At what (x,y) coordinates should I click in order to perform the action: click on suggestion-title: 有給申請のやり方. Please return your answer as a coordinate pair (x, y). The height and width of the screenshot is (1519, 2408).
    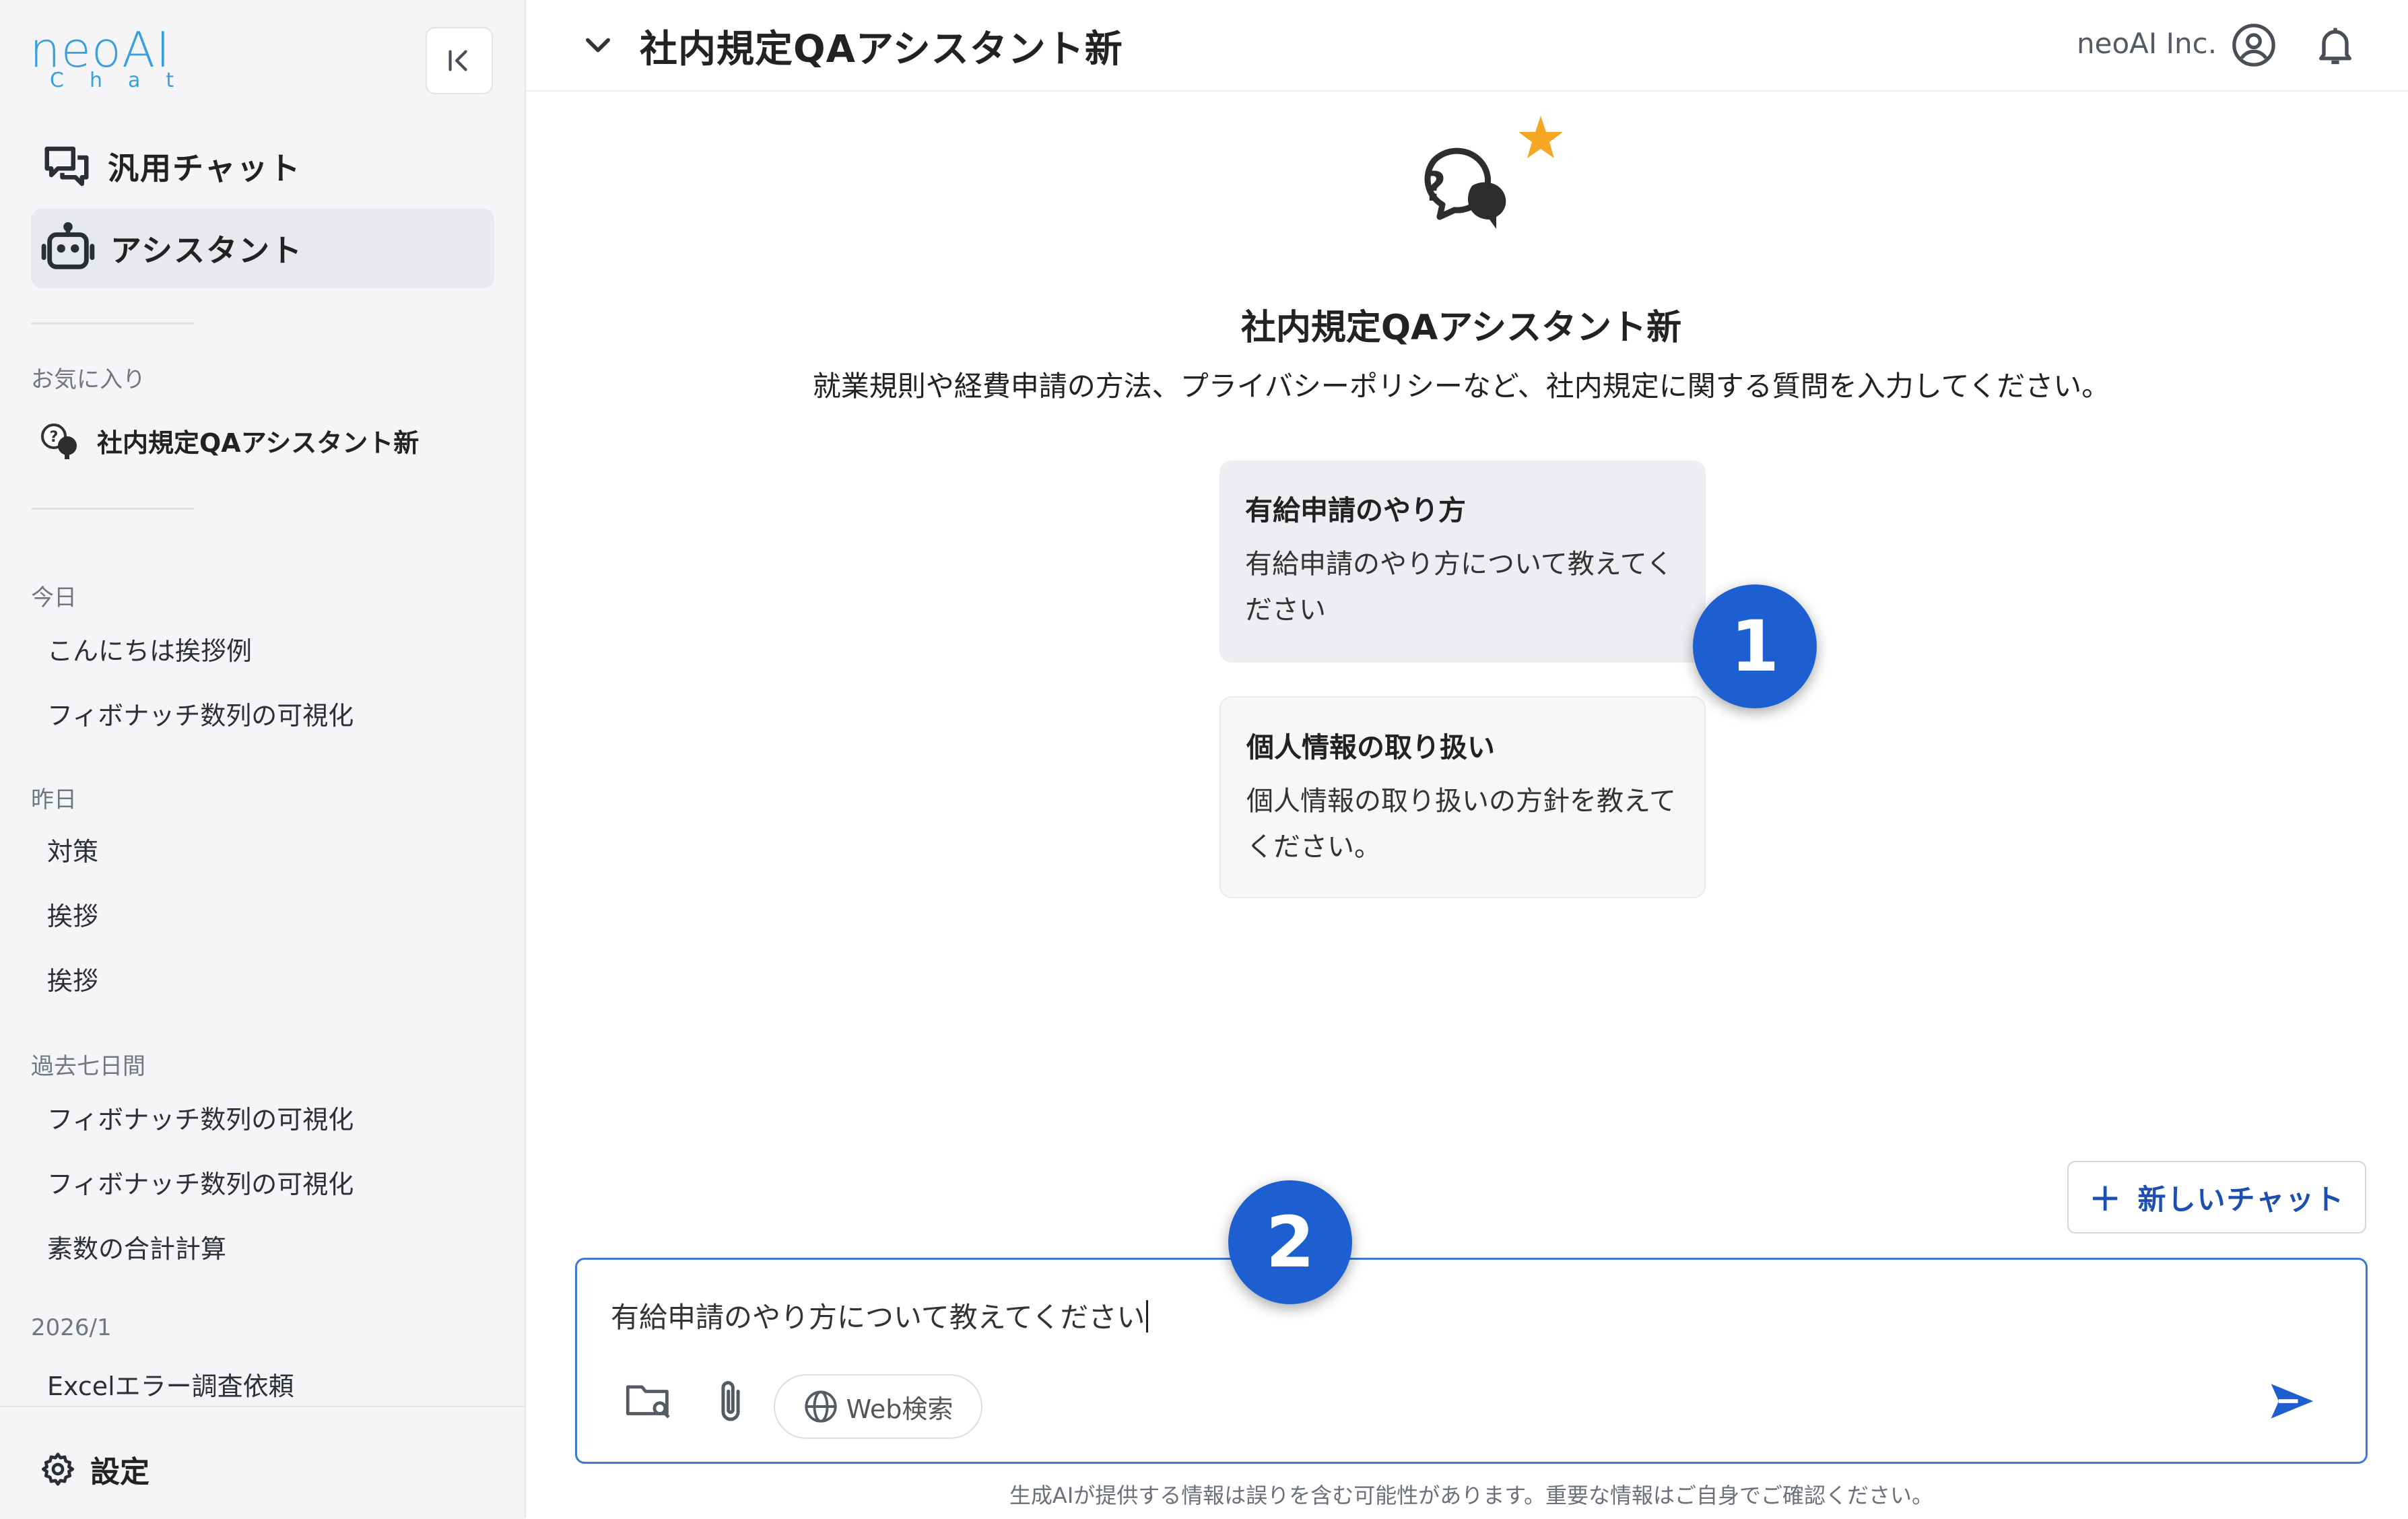
    Looking at the image, I should click on (1355, 510).